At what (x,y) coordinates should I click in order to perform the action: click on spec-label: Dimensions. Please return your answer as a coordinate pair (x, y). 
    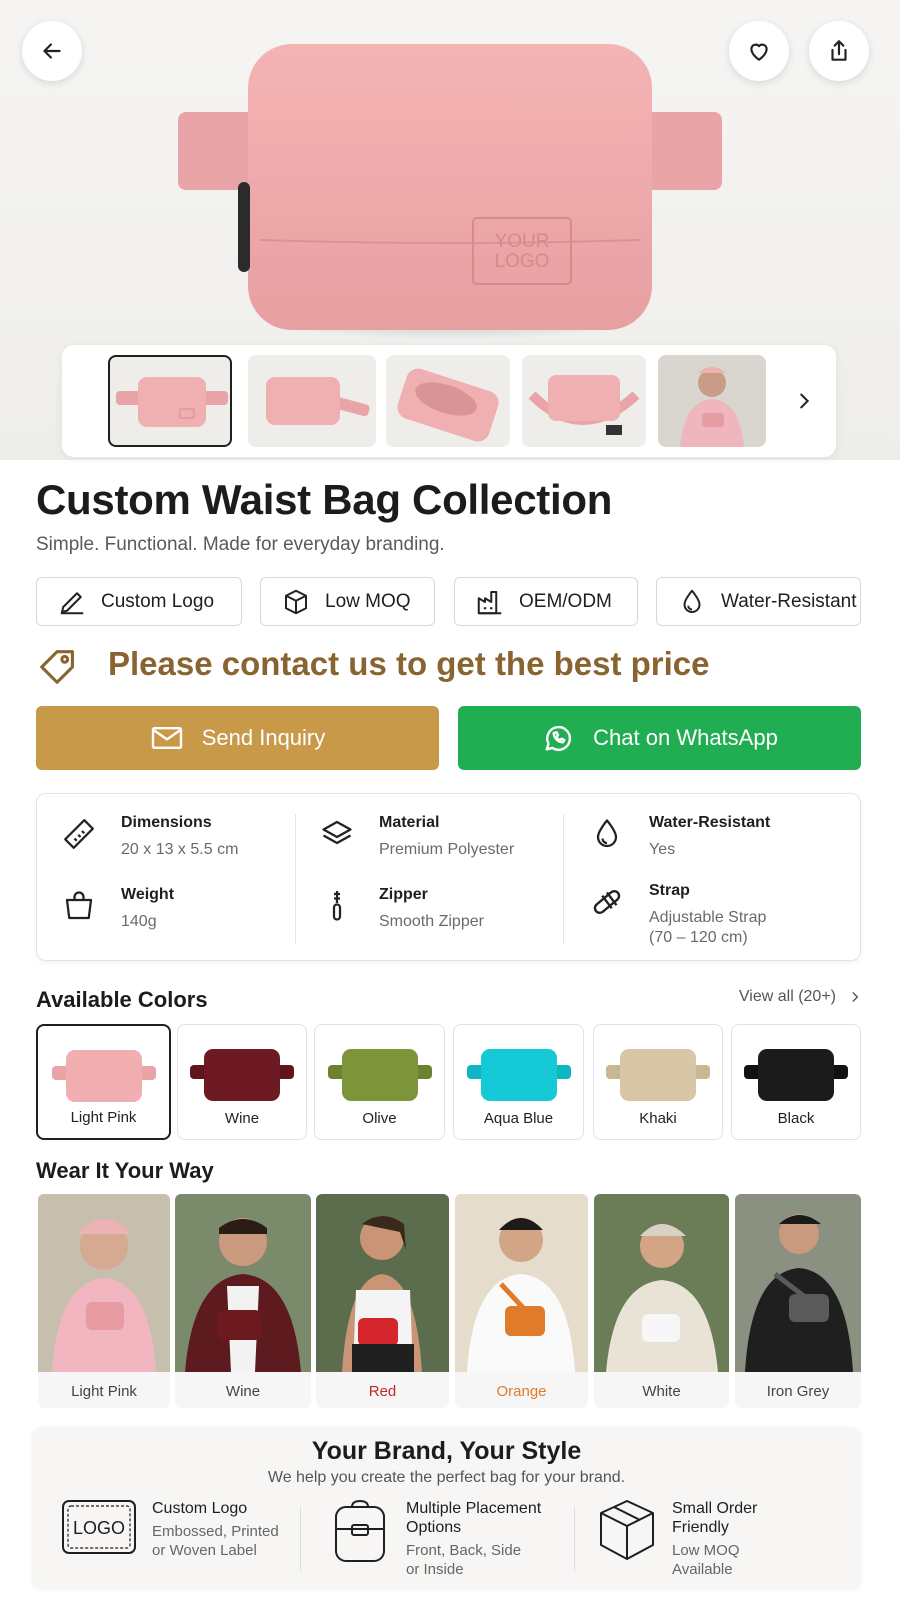
    Looking at the image, I should click on (166, 822).